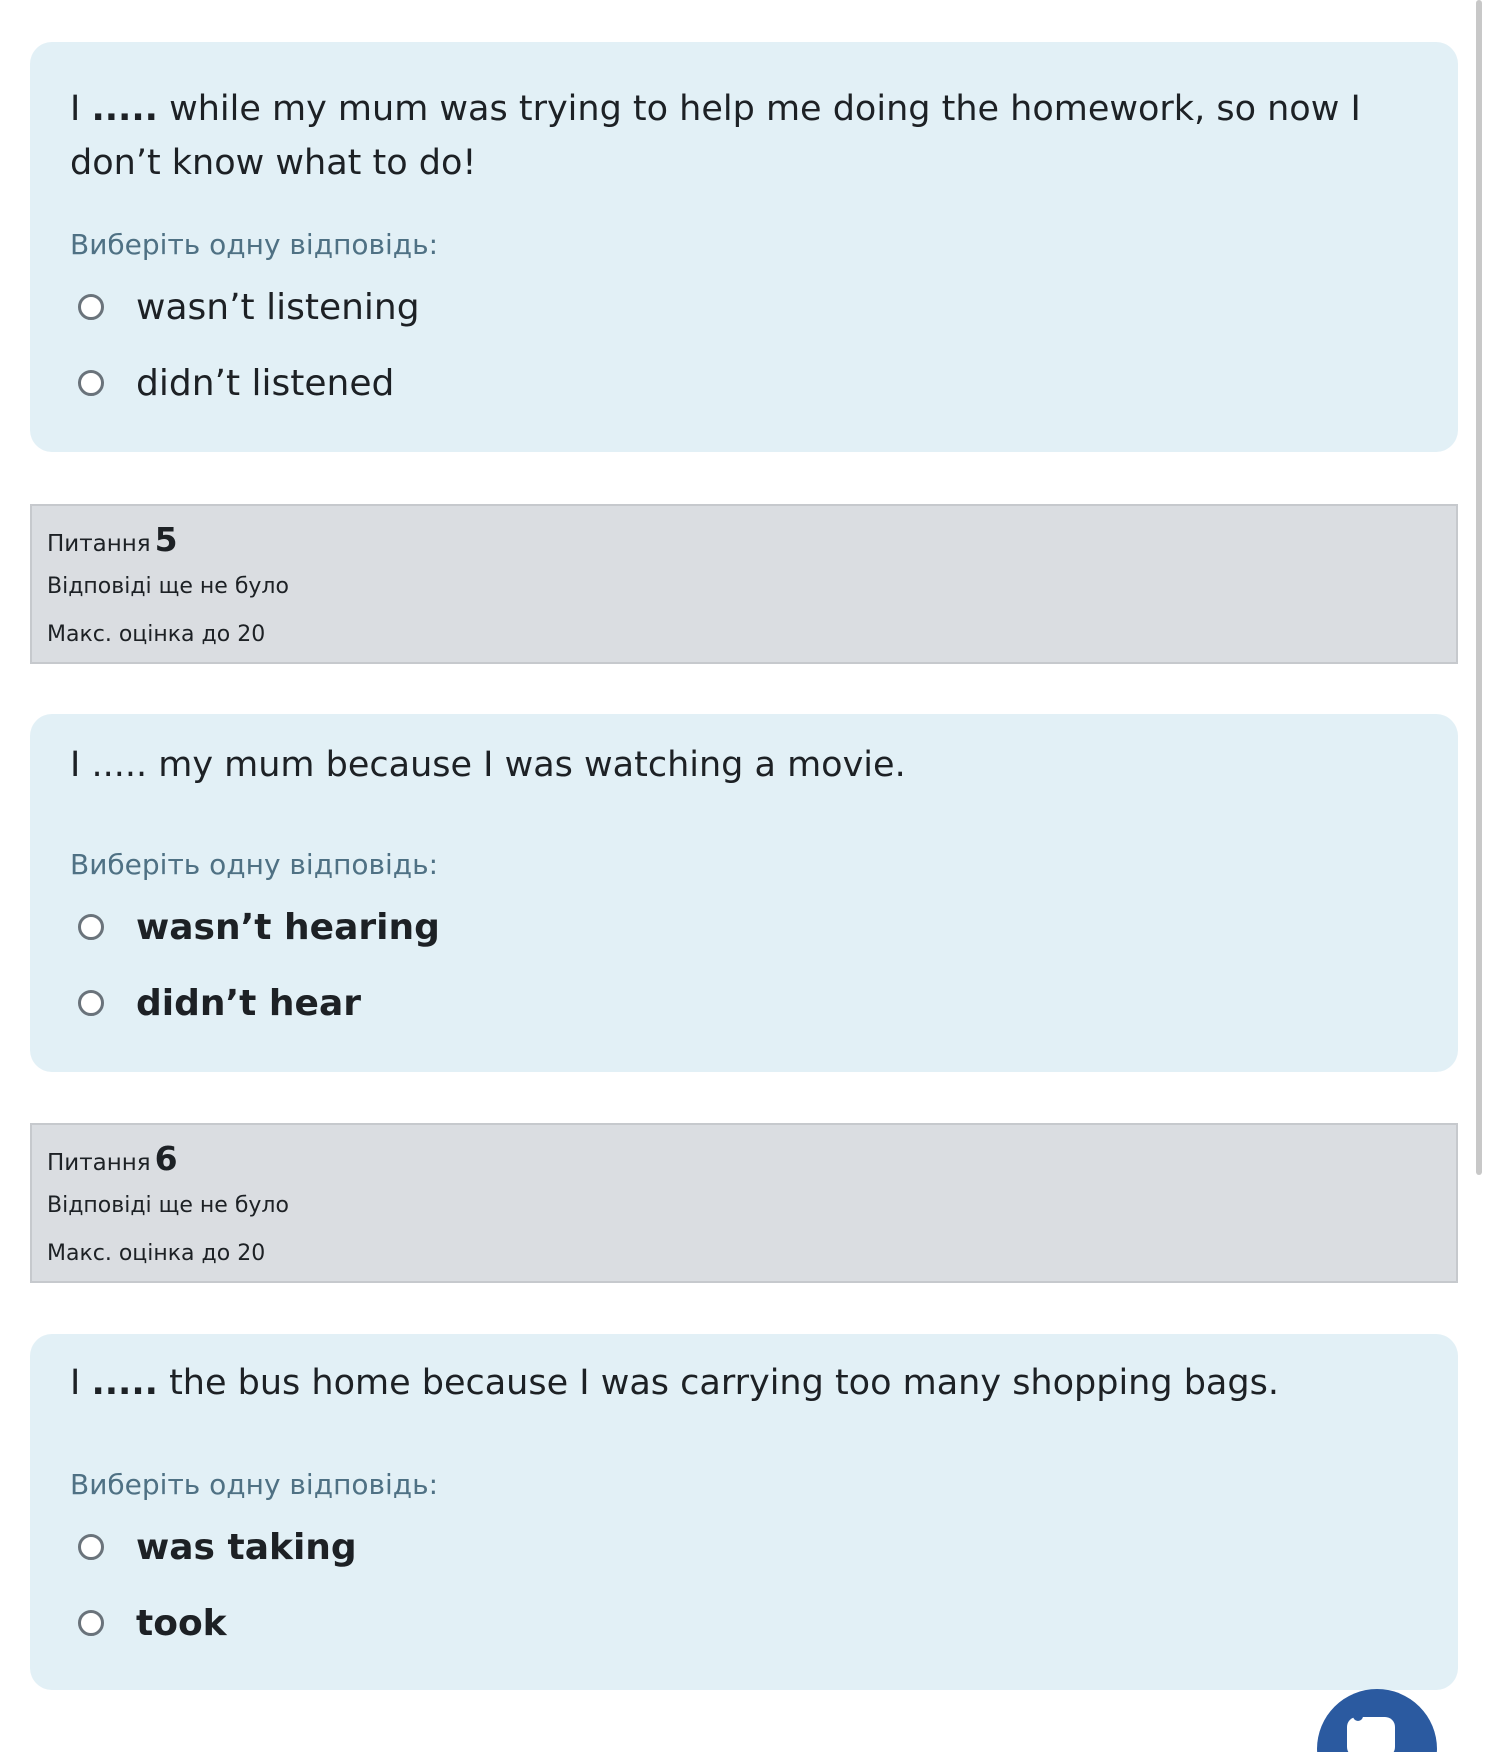  I want to click on question-number-title: Питання 5, so click(112, 539).